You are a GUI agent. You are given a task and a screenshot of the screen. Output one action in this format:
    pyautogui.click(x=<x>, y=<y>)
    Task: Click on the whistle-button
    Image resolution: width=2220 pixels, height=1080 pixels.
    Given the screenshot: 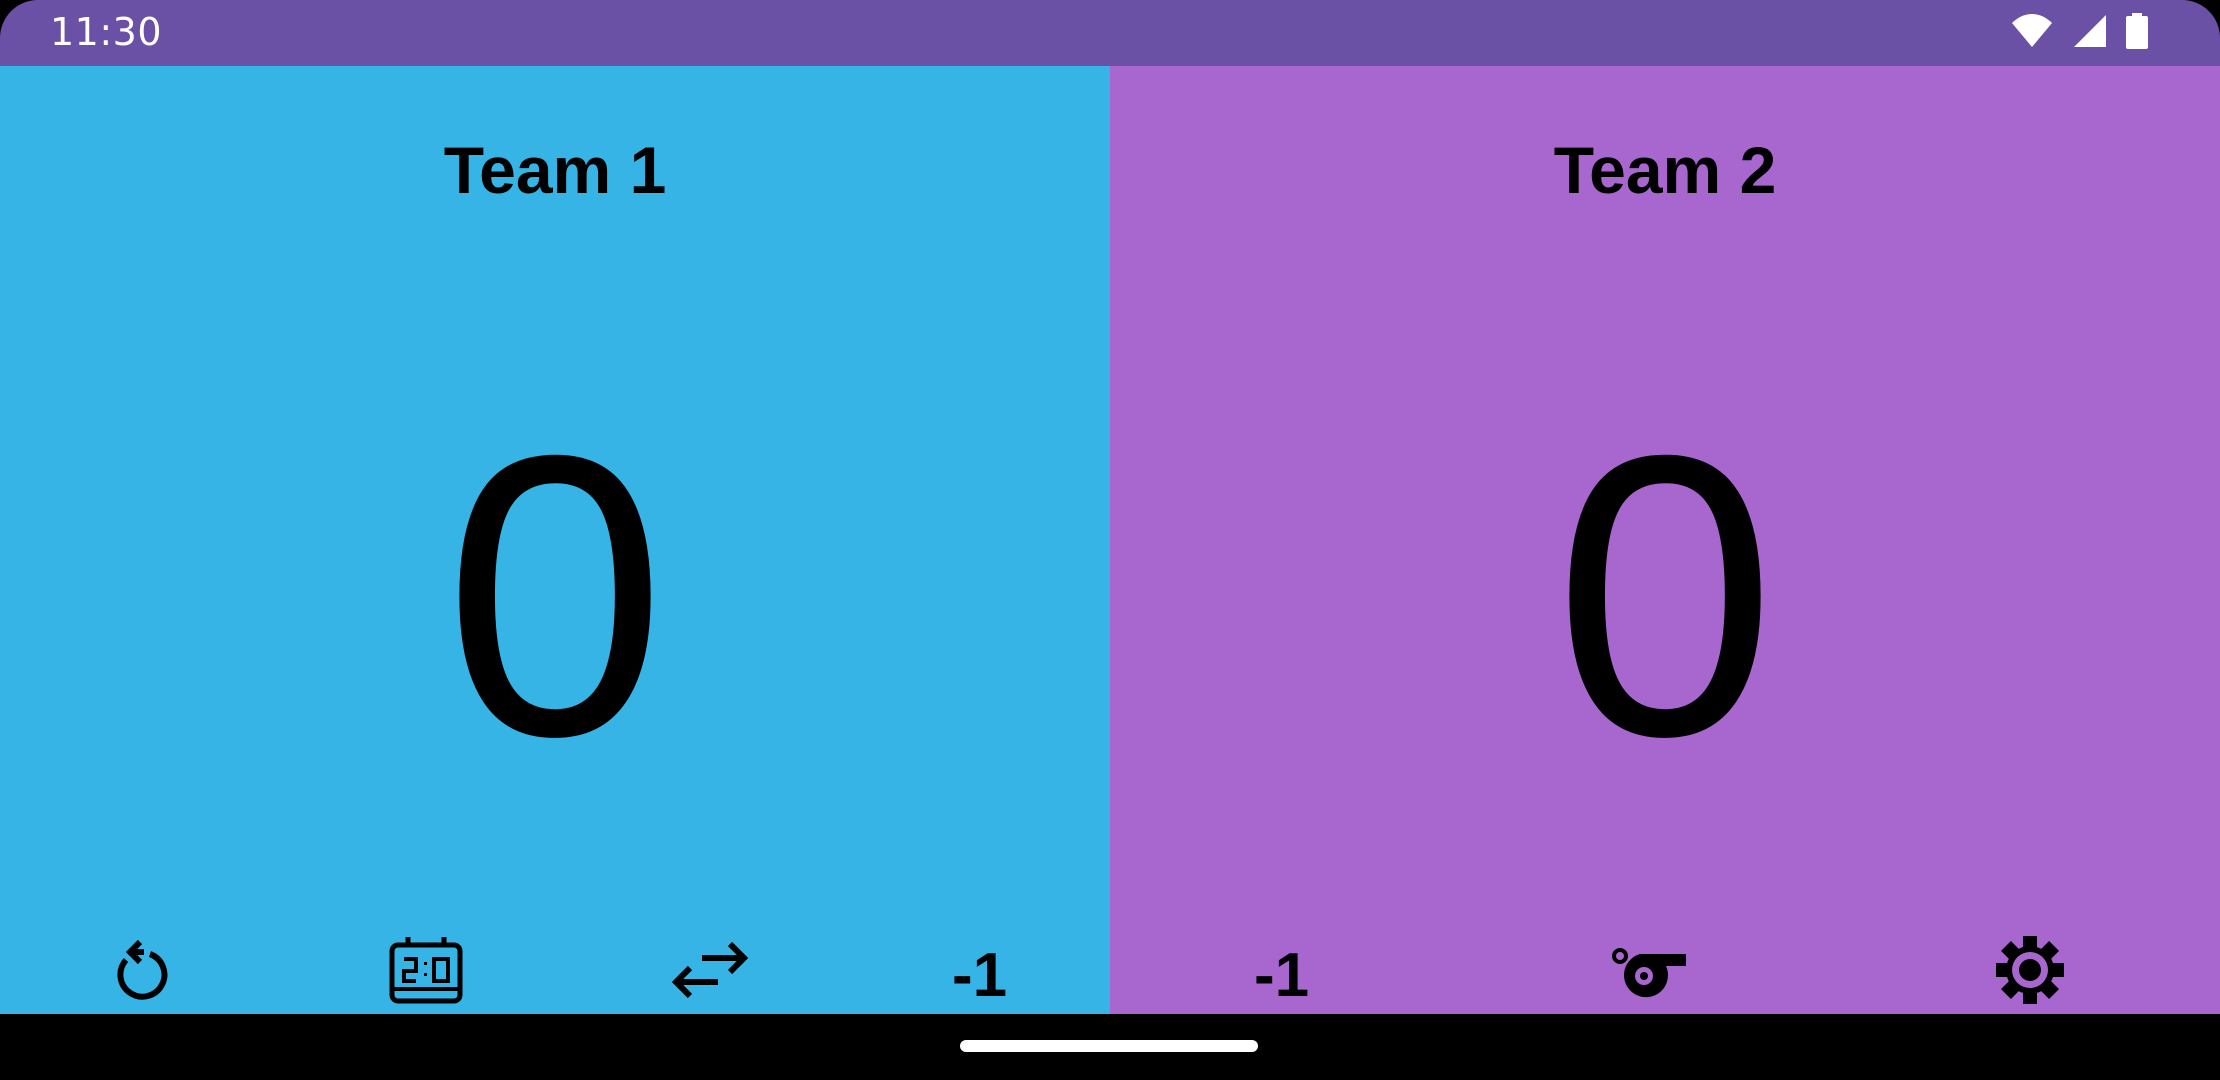 What is the action you would take?
    pyautogui.click(x=1650, y=970)
    